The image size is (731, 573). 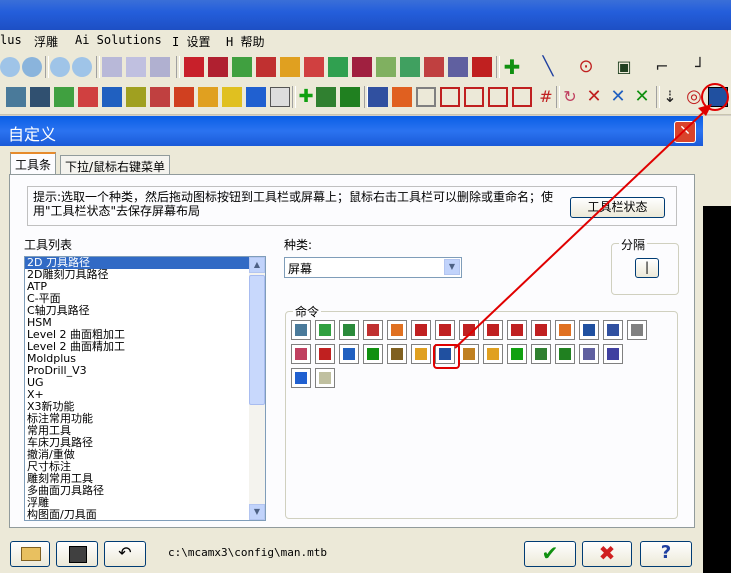 I want to click on annotation-arrow-line, so click(x=581, y=228).